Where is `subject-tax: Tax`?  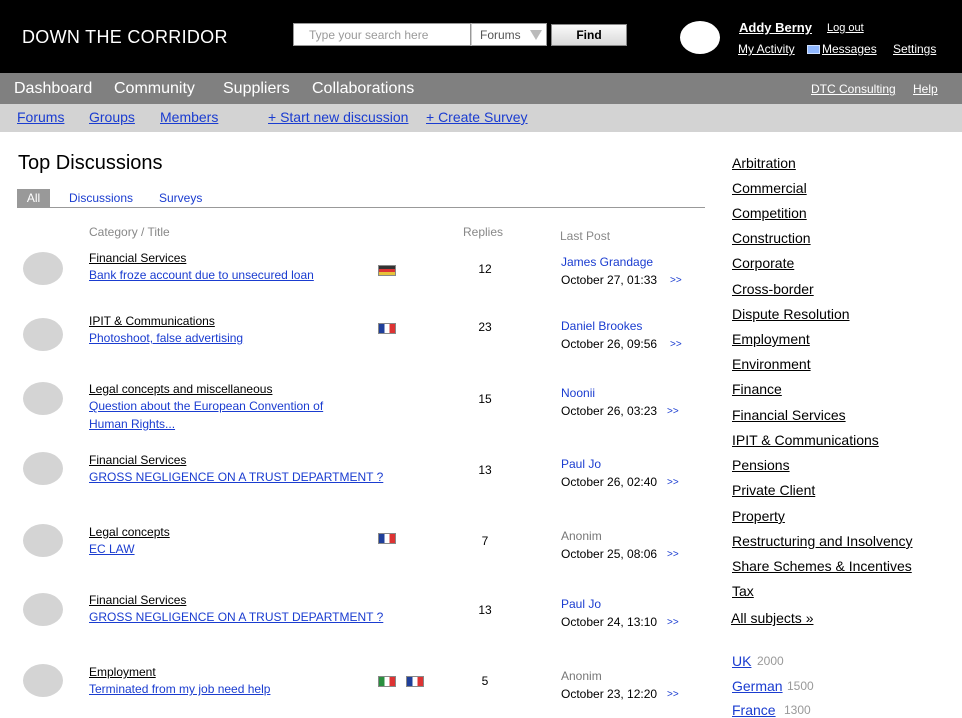 subject-tax: Tax is located at coordinates (743, 591).